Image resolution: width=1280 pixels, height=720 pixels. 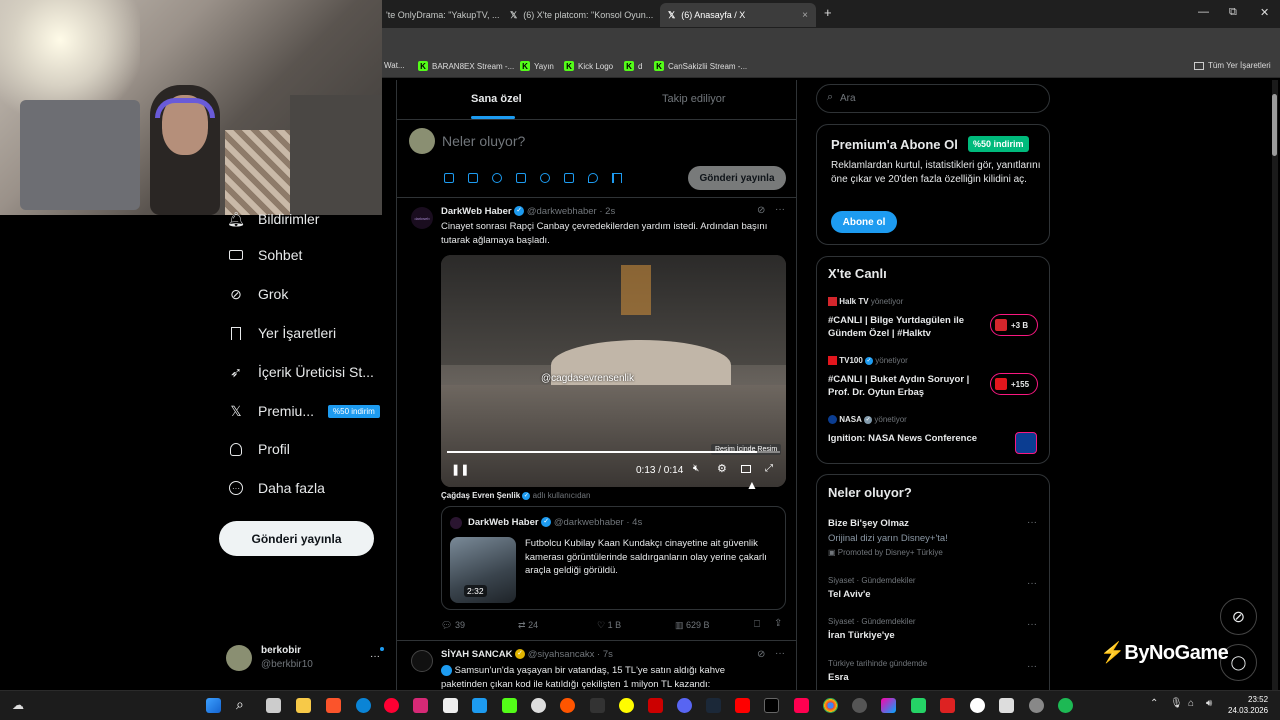 What do you see at coordinates (480, 495) in the screenshot?
I see `attribution-name: Çağdaş Evren Şenlik` at bounding box center [480, 495].